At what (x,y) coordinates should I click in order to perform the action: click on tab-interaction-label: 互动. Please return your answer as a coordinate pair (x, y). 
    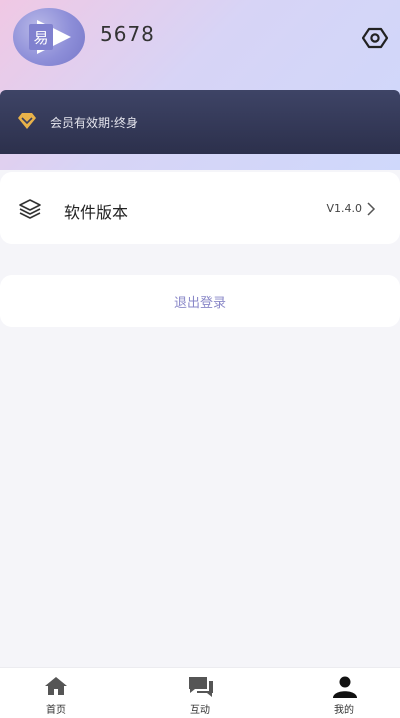
    Looking at the image, I should click on (200, 710).